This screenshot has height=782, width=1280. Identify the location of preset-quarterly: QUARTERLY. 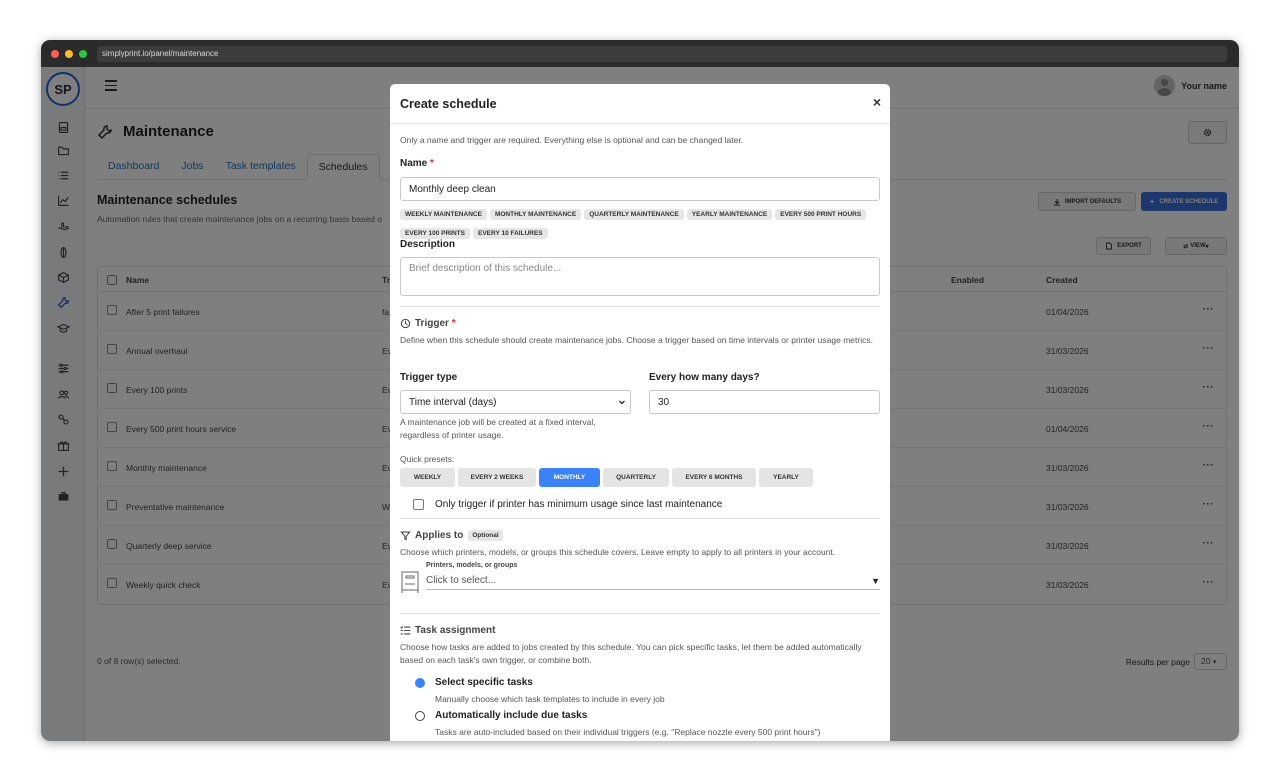
(636, 477).